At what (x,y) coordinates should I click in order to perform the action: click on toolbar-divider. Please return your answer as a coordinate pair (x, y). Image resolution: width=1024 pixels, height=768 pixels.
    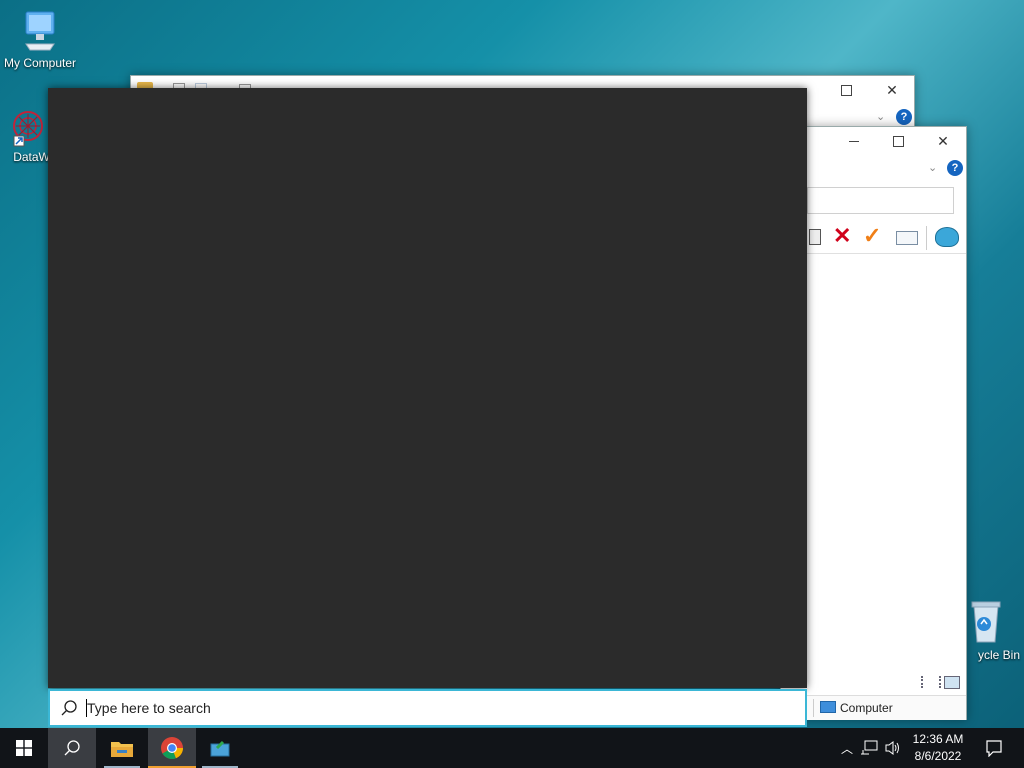
    Looking at the image, I should click on (926, 238).